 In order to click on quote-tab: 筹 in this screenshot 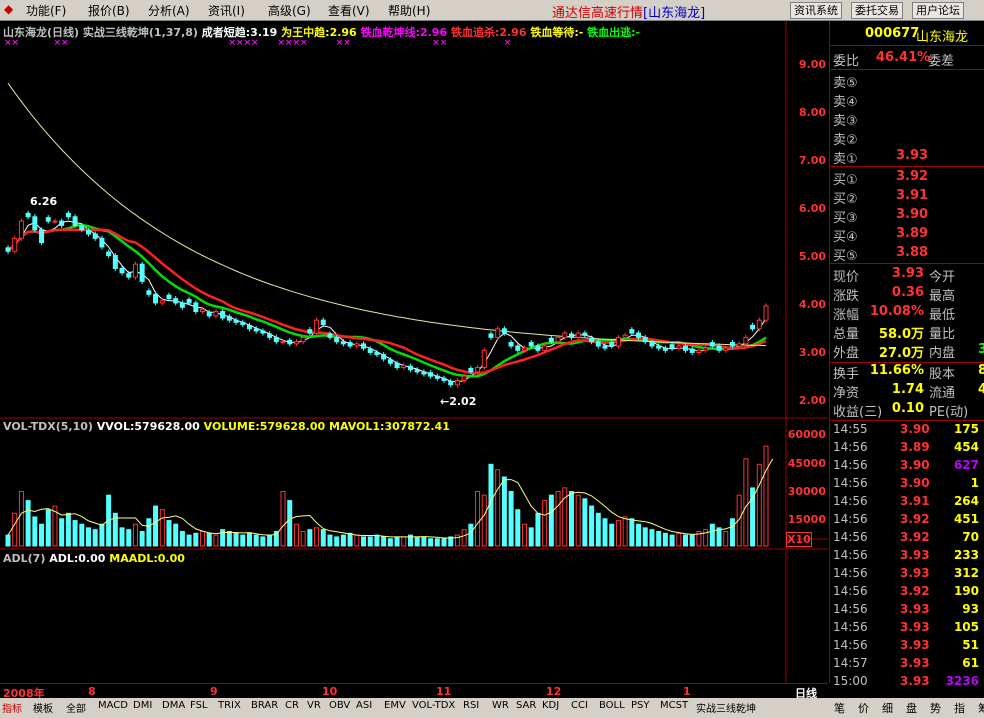, I will do `click(981, 708)`.